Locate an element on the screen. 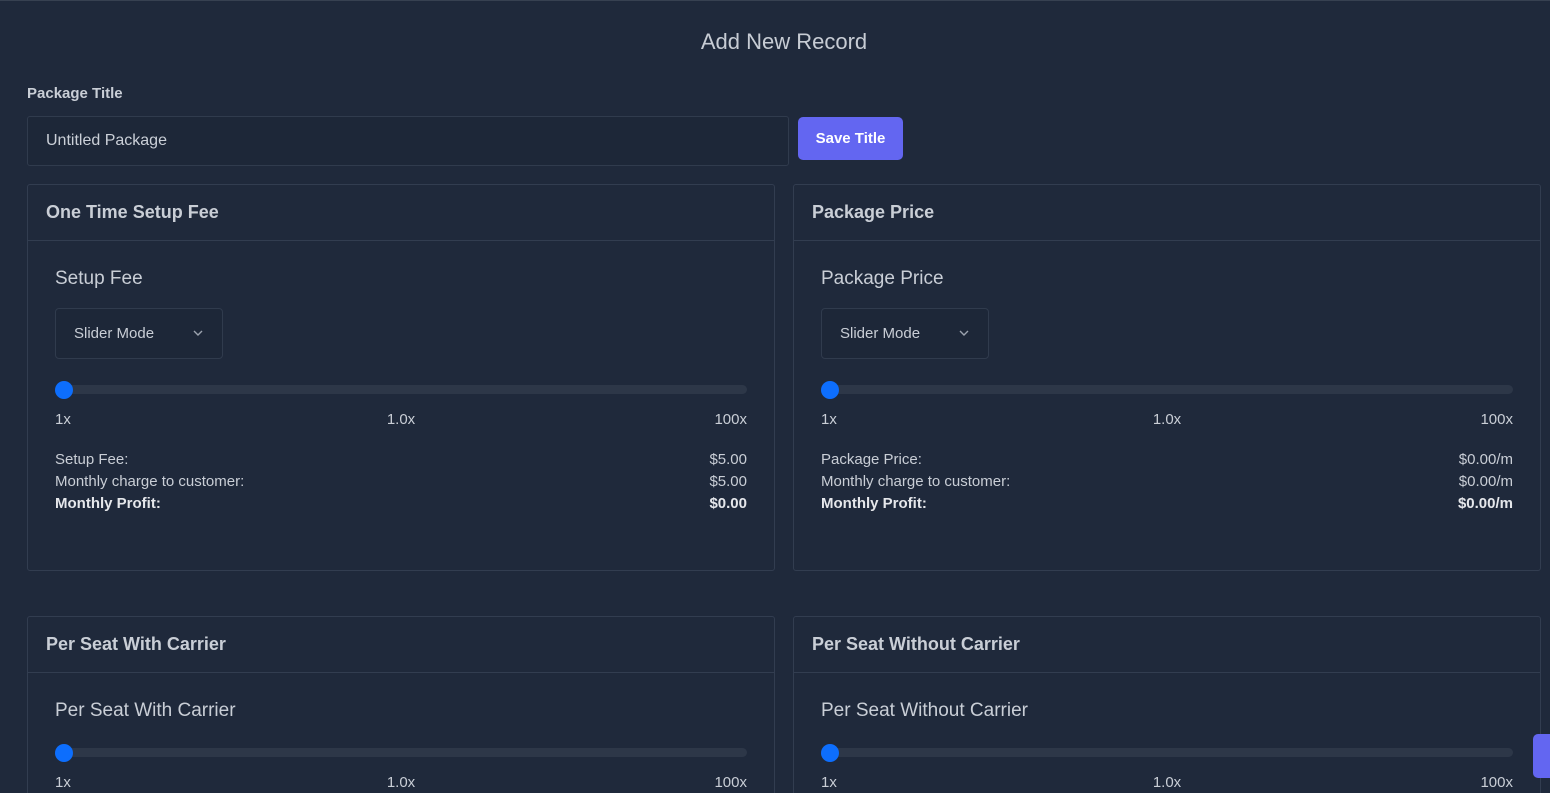 The image size is (1550, 793). setup-fee-slider-thumb is located at coordinates (64, 390).